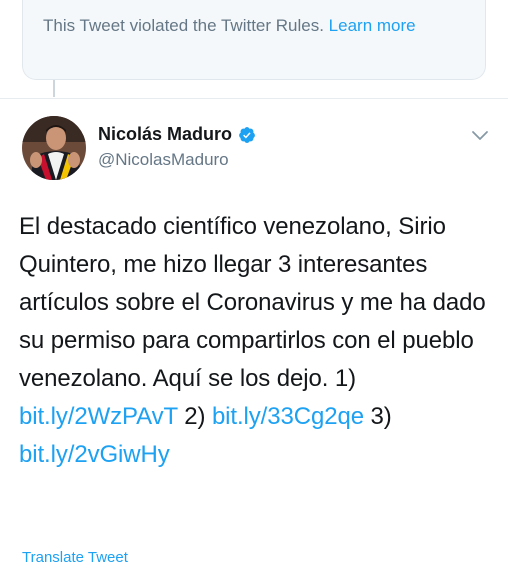  I want to click on tweet-text-sep-2: 2), so click(194, 416).